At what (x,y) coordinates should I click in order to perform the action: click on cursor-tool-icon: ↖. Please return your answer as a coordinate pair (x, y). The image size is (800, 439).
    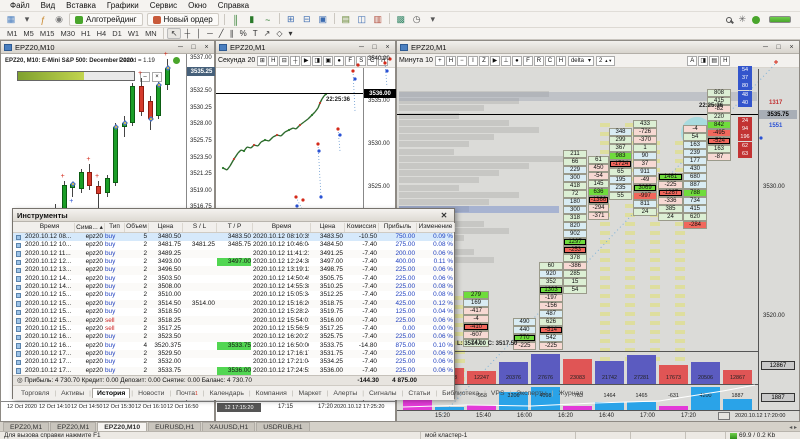
    Looking at the image, I should click on (174, 33).